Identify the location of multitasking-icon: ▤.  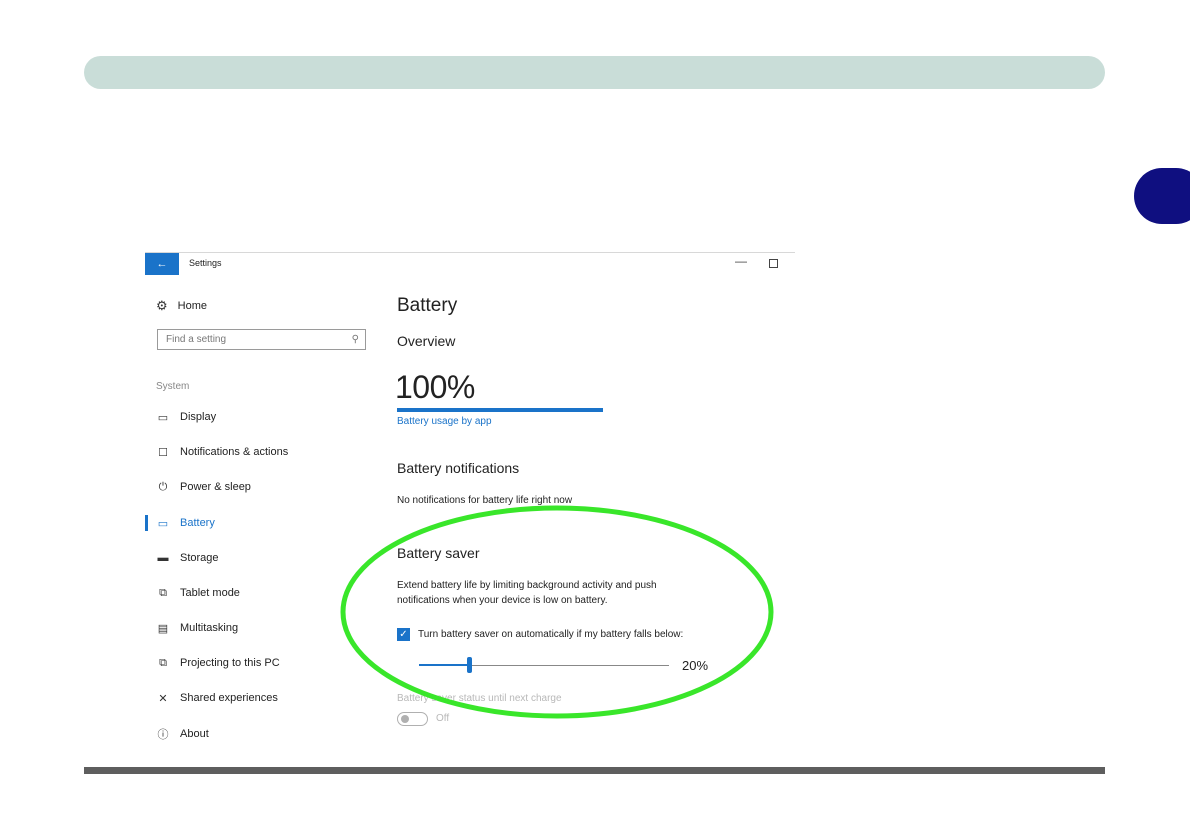
(163, 628).